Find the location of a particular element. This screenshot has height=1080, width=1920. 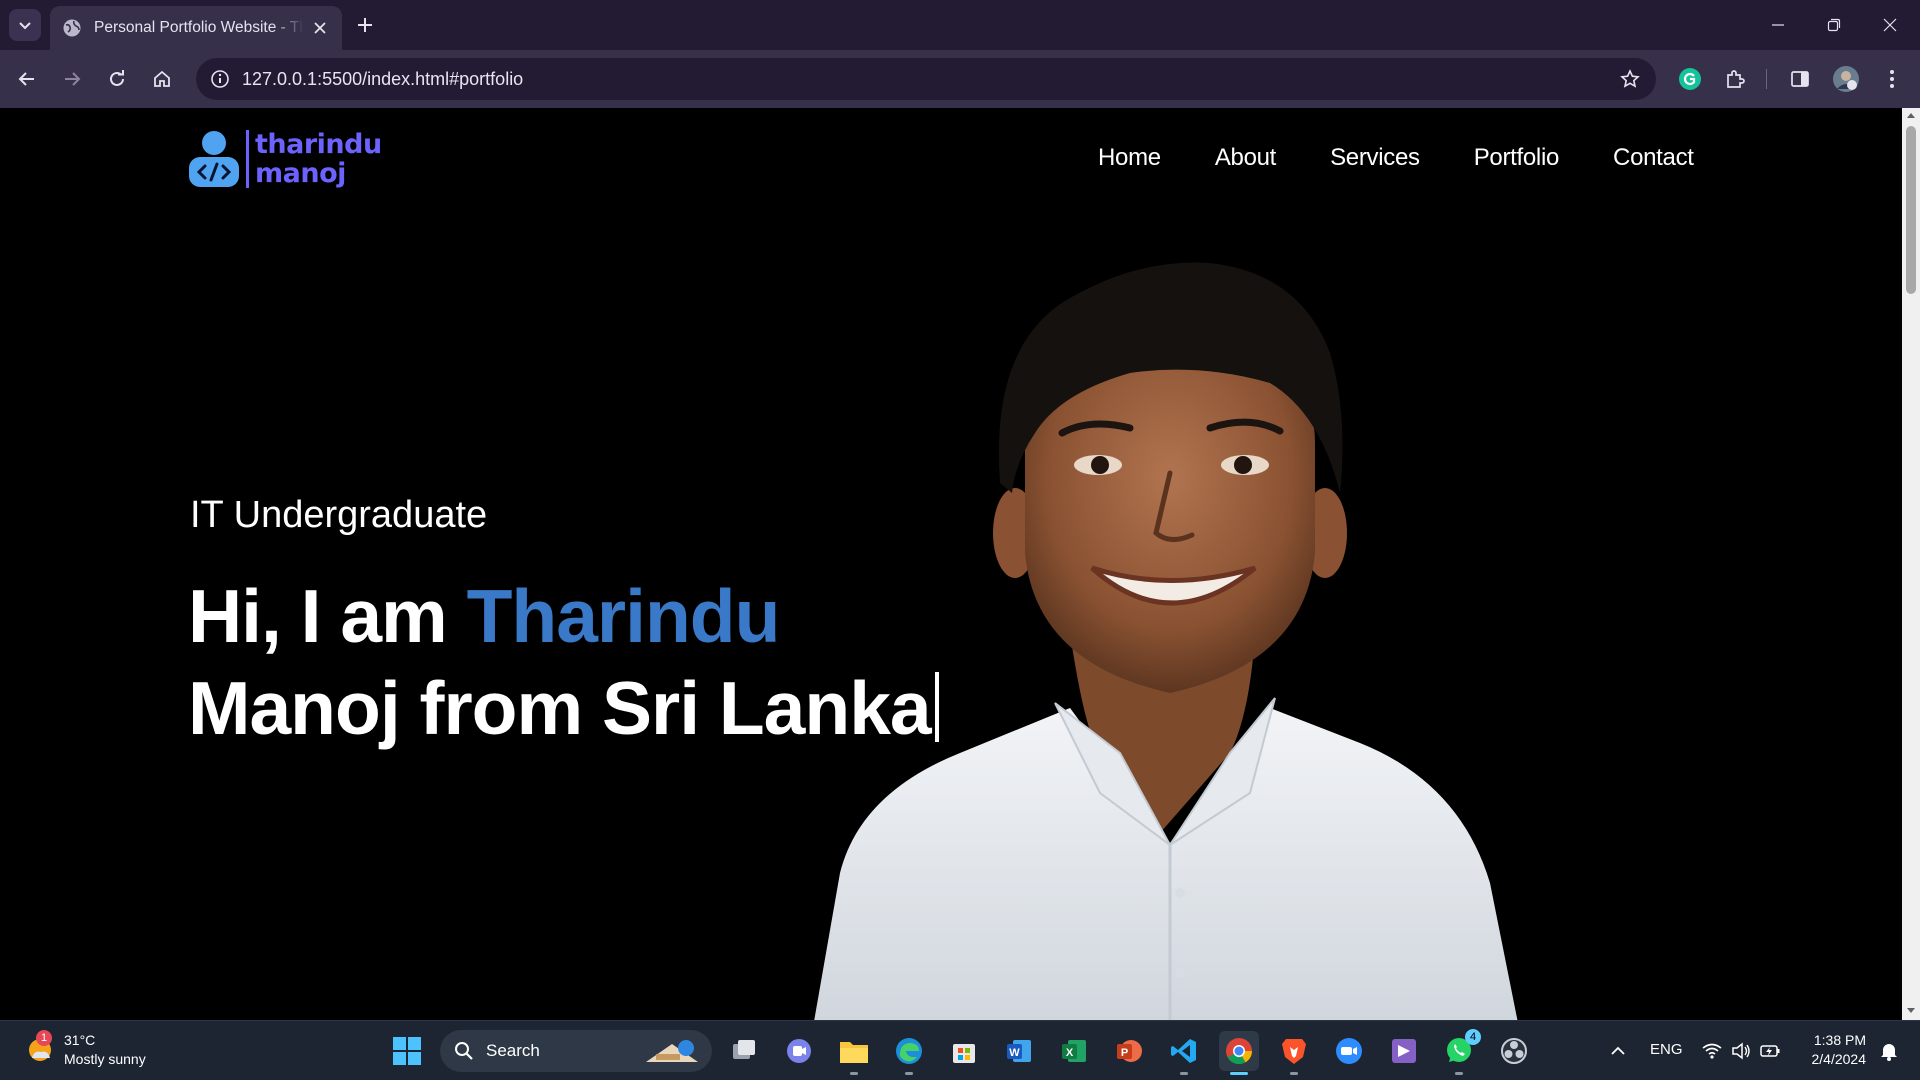

minimize-button is located at coordinates (1778, 25).